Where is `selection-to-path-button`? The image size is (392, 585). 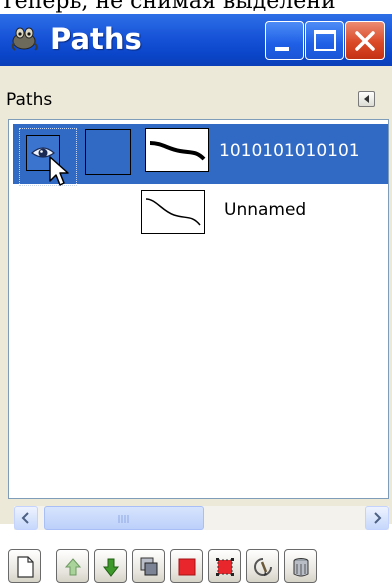 selection-to-path-button is located at coordinates (224, 566).